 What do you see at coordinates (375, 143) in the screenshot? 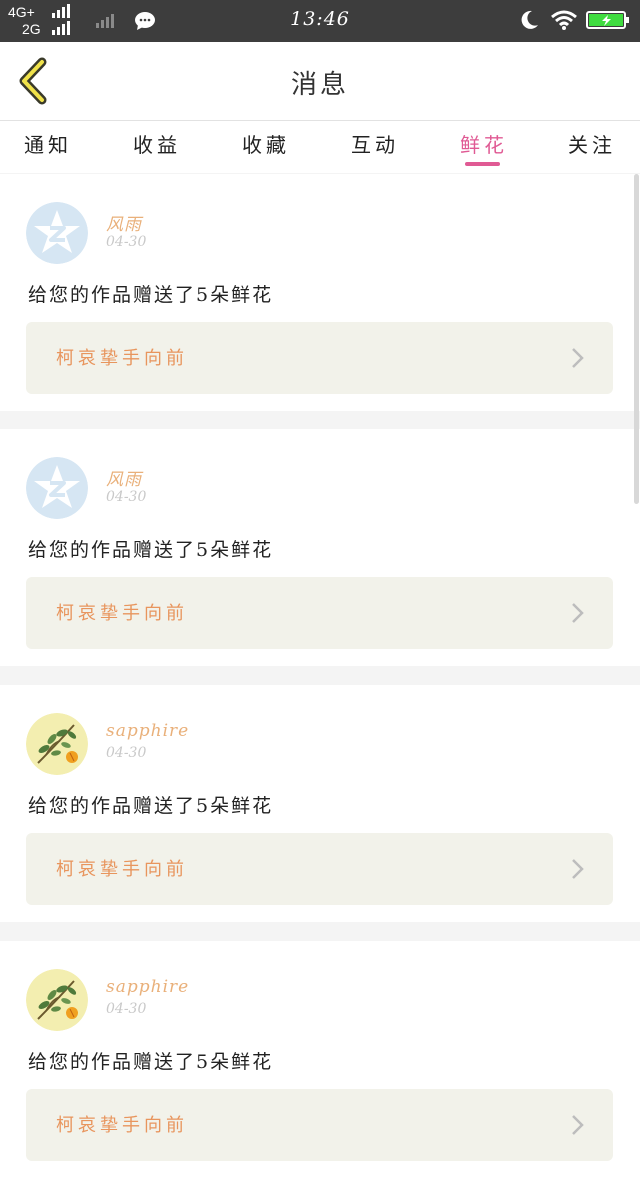
I see `tab-interactions: 互动` at bounding box center [375, 143].